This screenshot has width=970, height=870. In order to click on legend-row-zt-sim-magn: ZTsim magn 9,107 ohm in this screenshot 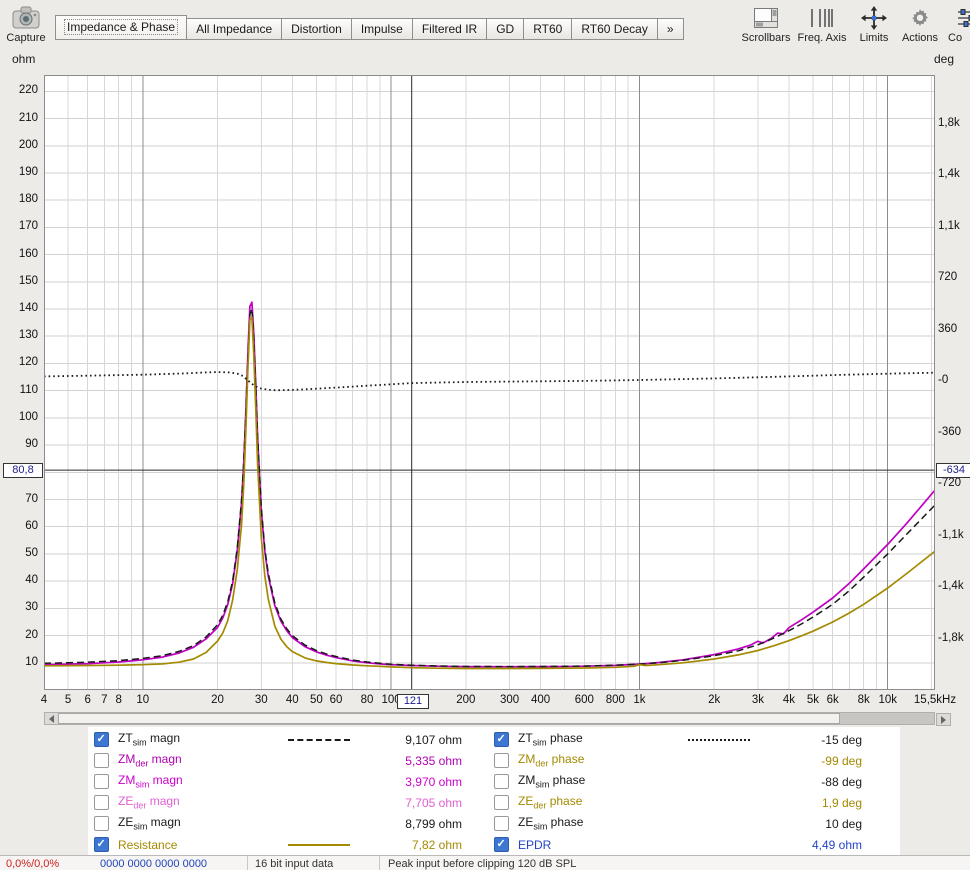, I will do `click(294, 739)`.